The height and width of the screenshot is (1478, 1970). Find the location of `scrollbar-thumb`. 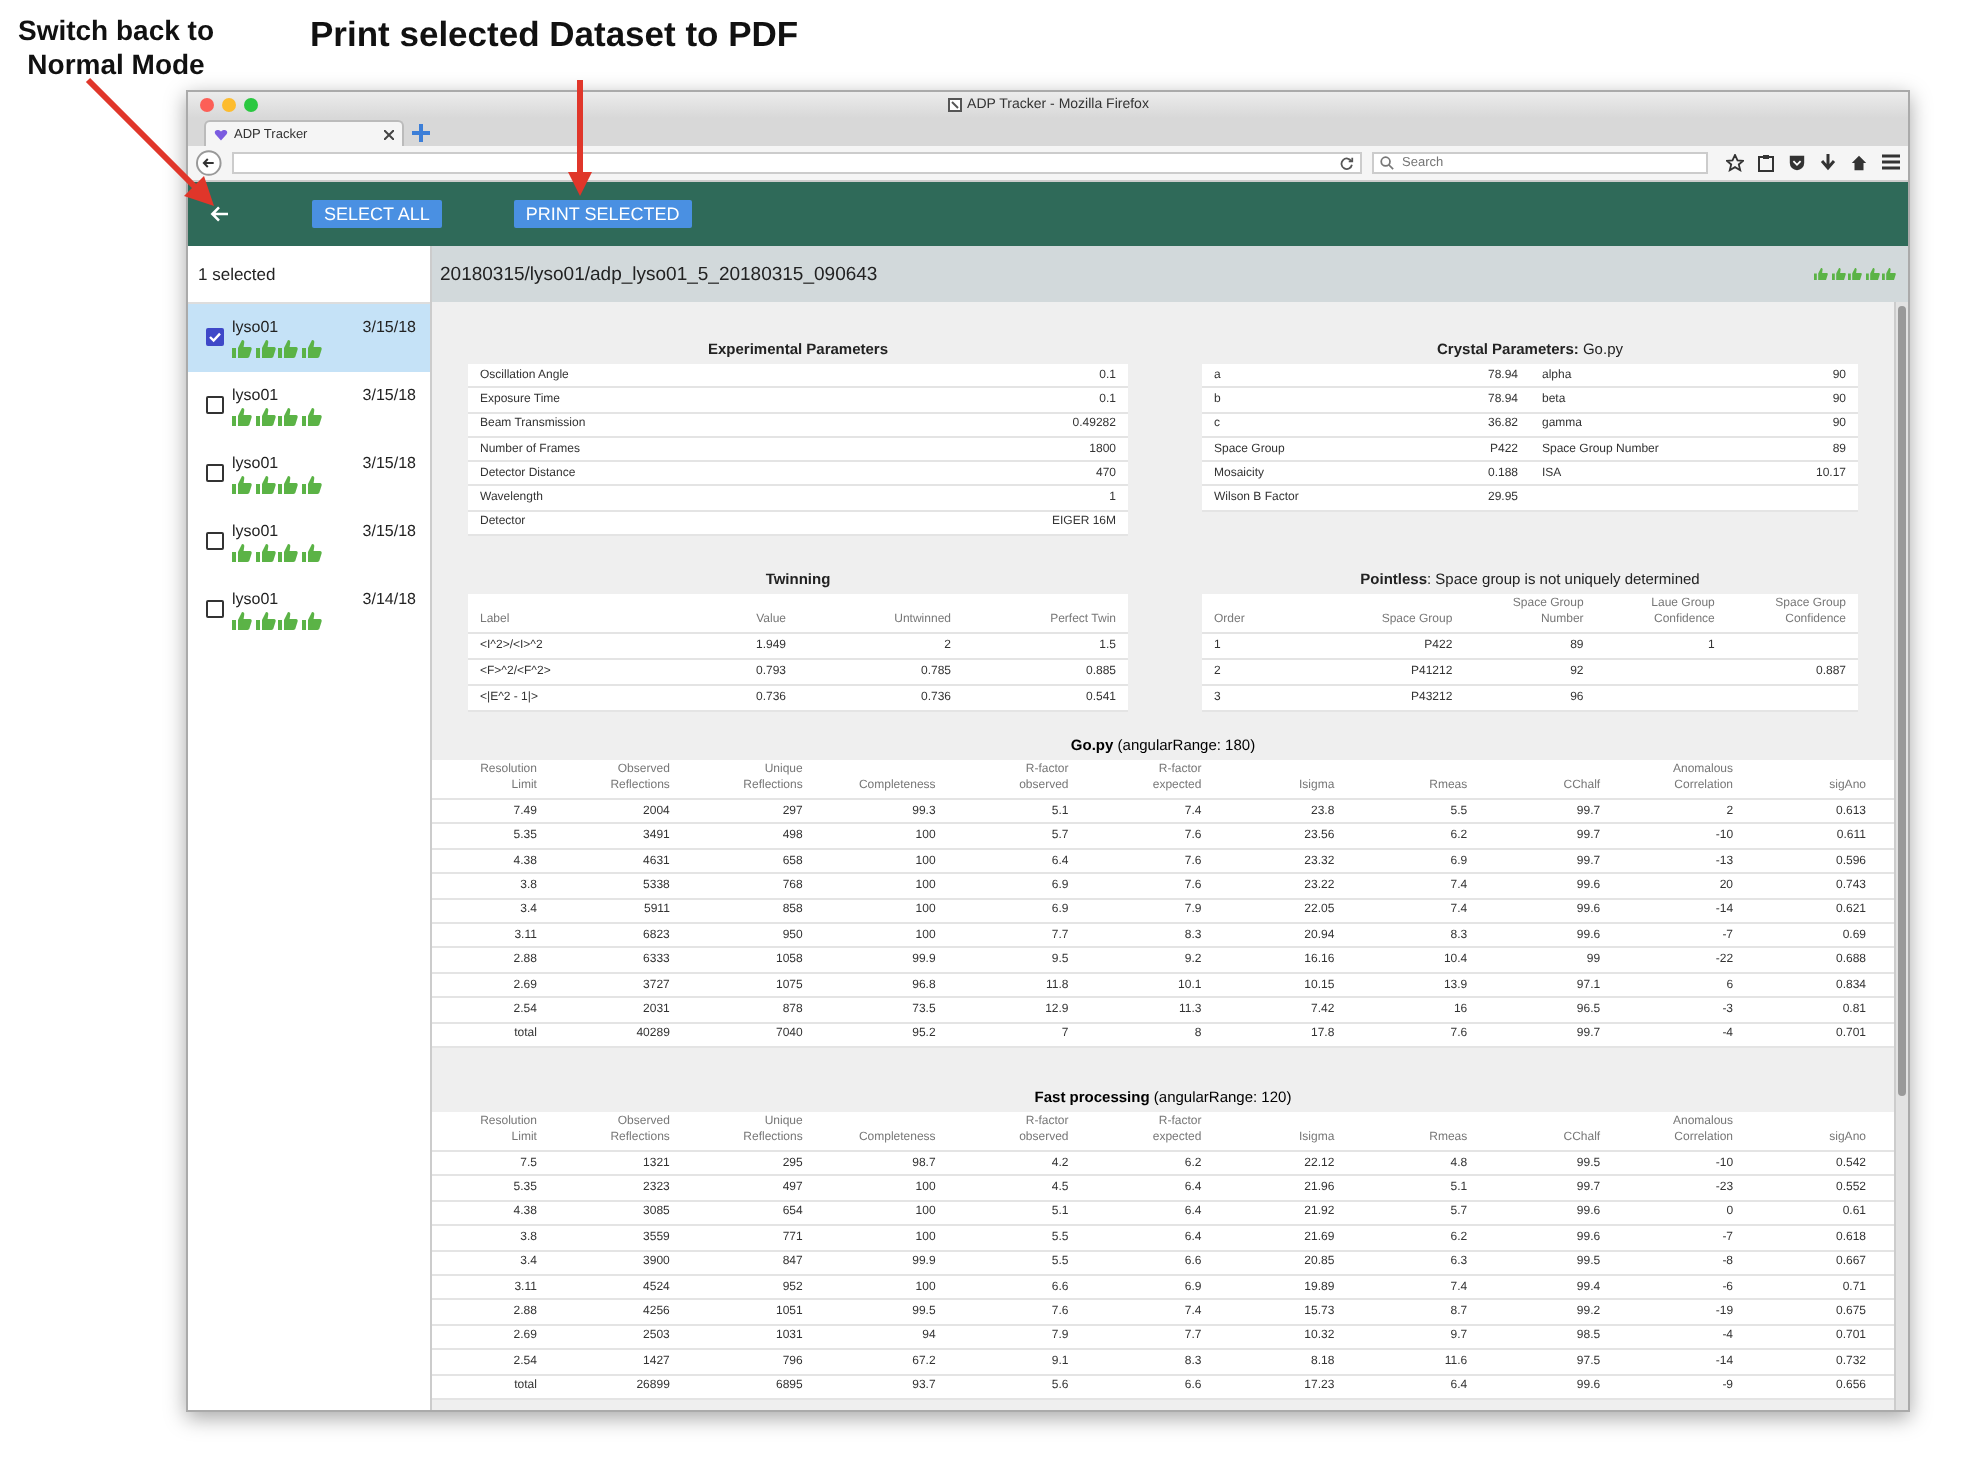

scrollbar-thumb is located at coordinates (1902, 701).